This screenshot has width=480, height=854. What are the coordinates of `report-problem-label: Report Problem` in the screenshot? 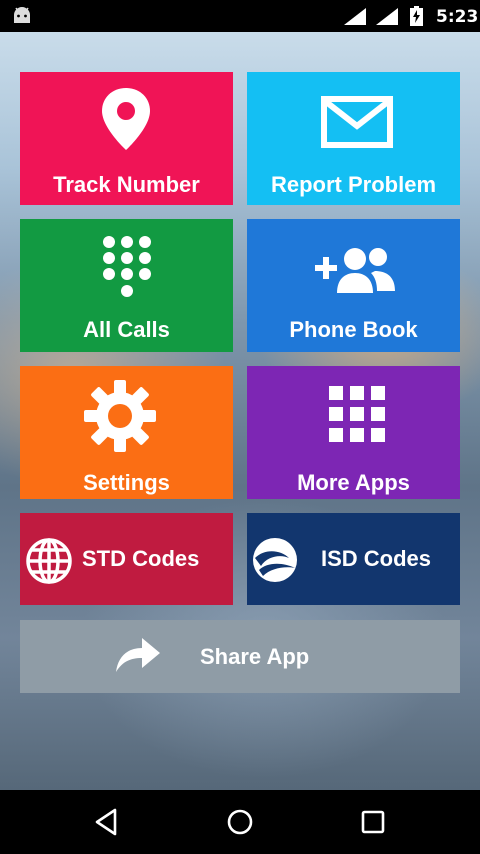 It's located at (353, 184).